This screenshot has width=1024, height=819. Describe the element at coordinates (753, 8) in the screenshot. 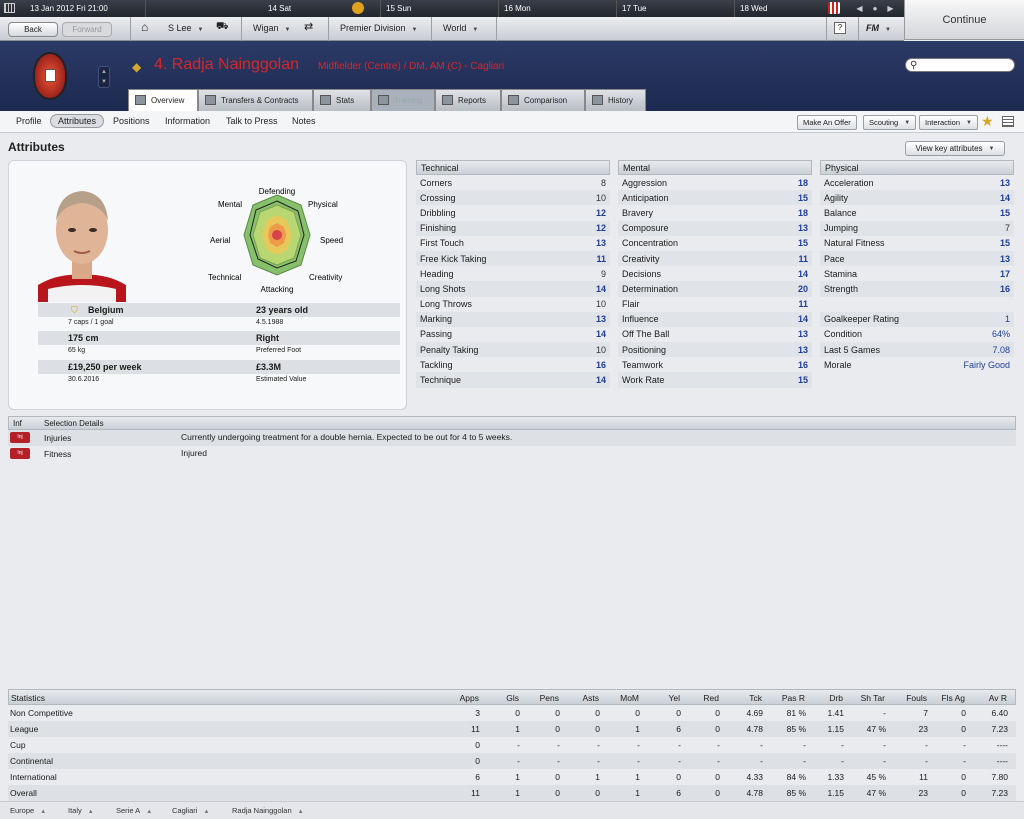

I see `day-5: 18 Wed` at that location.